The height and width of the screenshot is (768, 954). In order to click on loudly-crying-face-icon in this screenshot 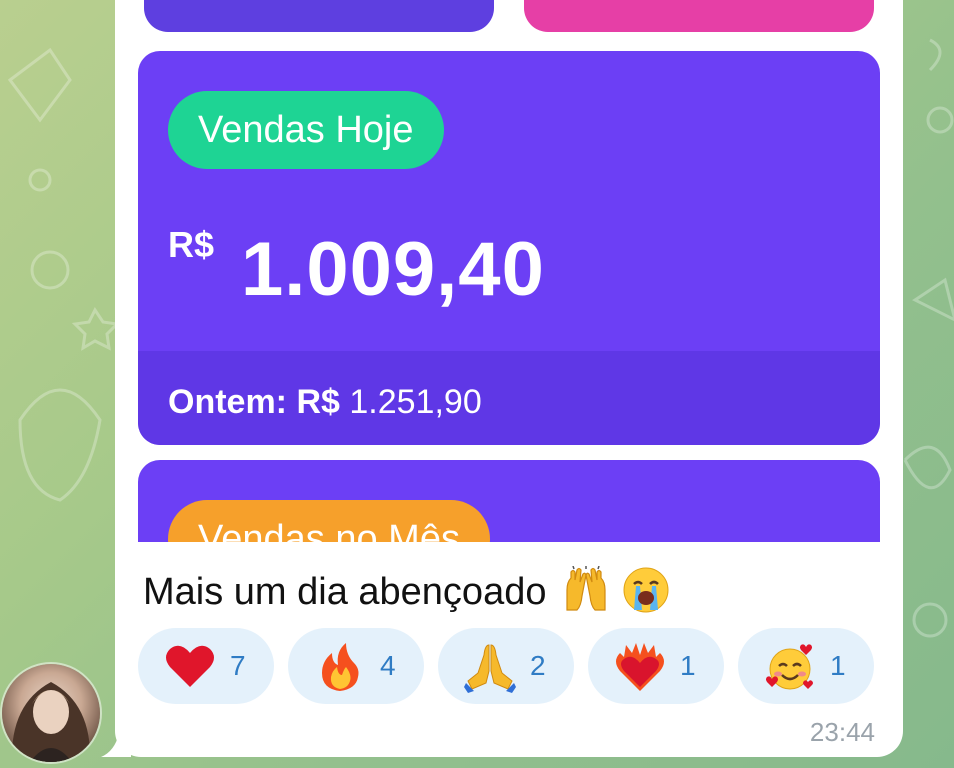, I will do `click(646, 590)`.